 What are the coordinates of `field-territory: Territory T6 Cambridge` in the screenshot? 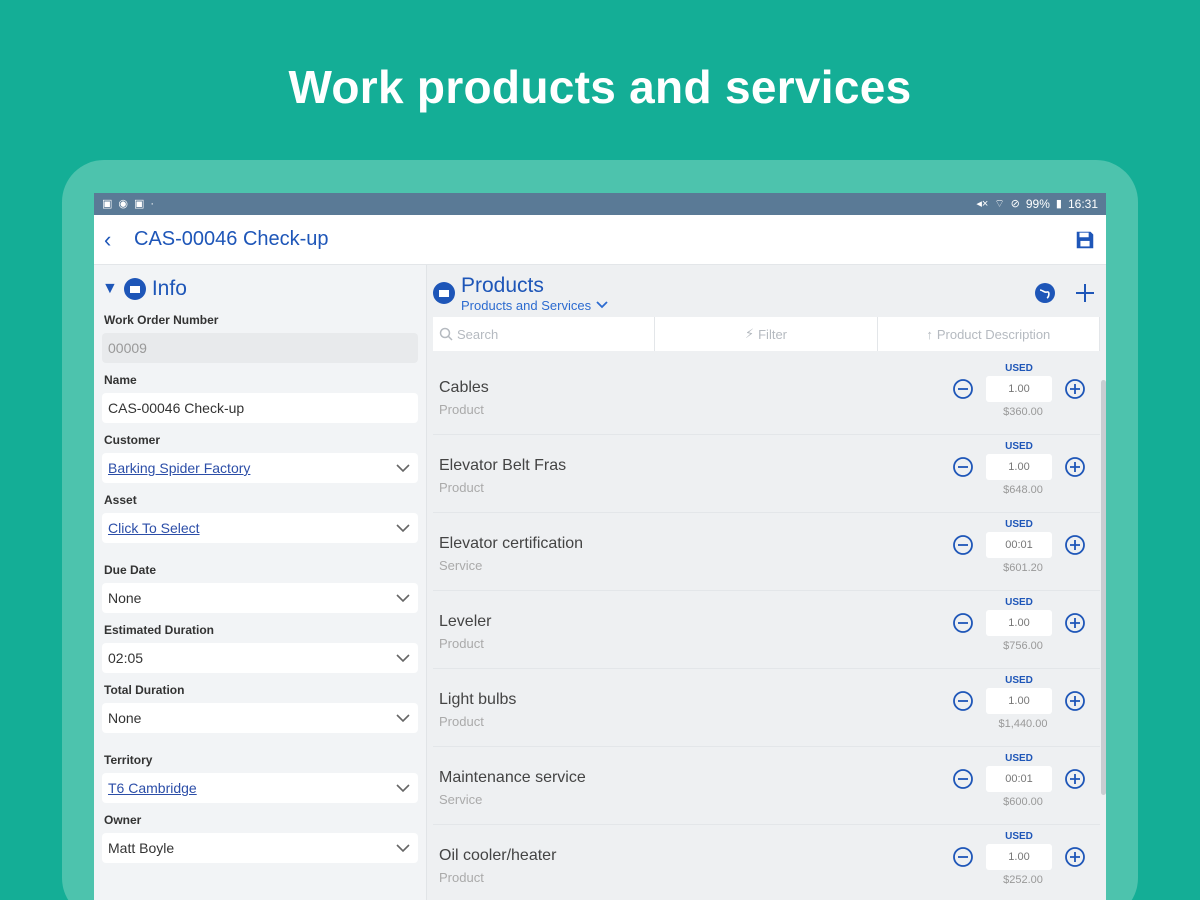 It's located at (260, 778).